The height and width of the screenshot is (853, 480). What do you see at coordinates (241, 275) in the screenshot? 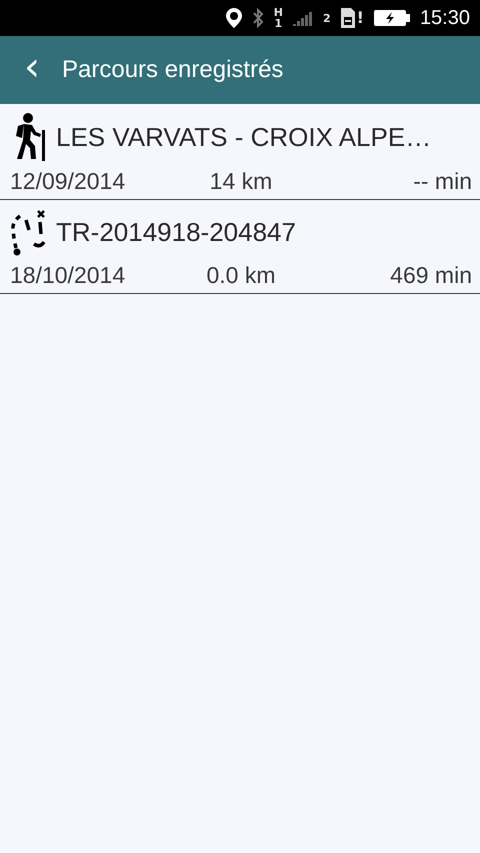
I see `track-distance: 0.0 km` at bounding box center [241, 275].